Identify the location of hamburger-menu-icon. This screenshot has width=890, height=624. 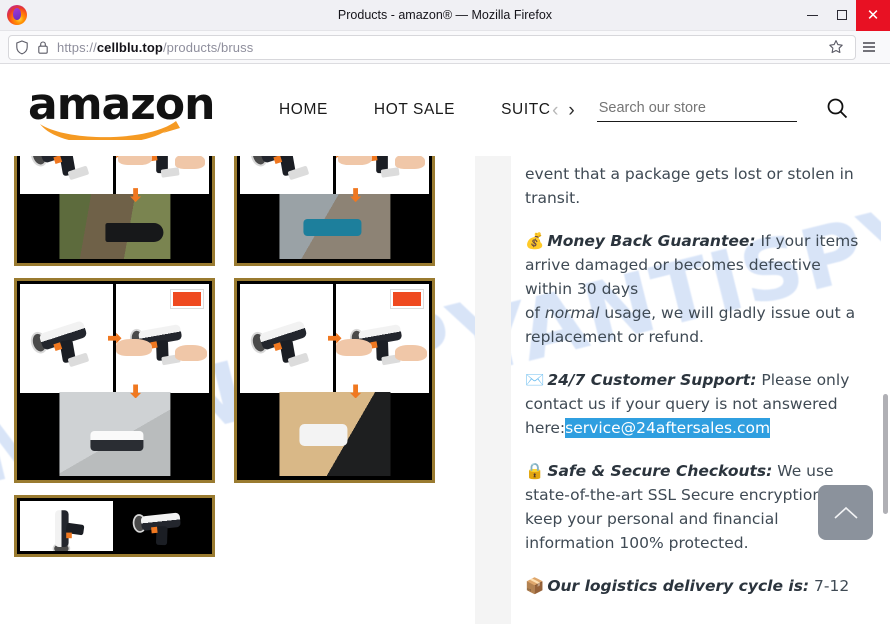
(869, 47).